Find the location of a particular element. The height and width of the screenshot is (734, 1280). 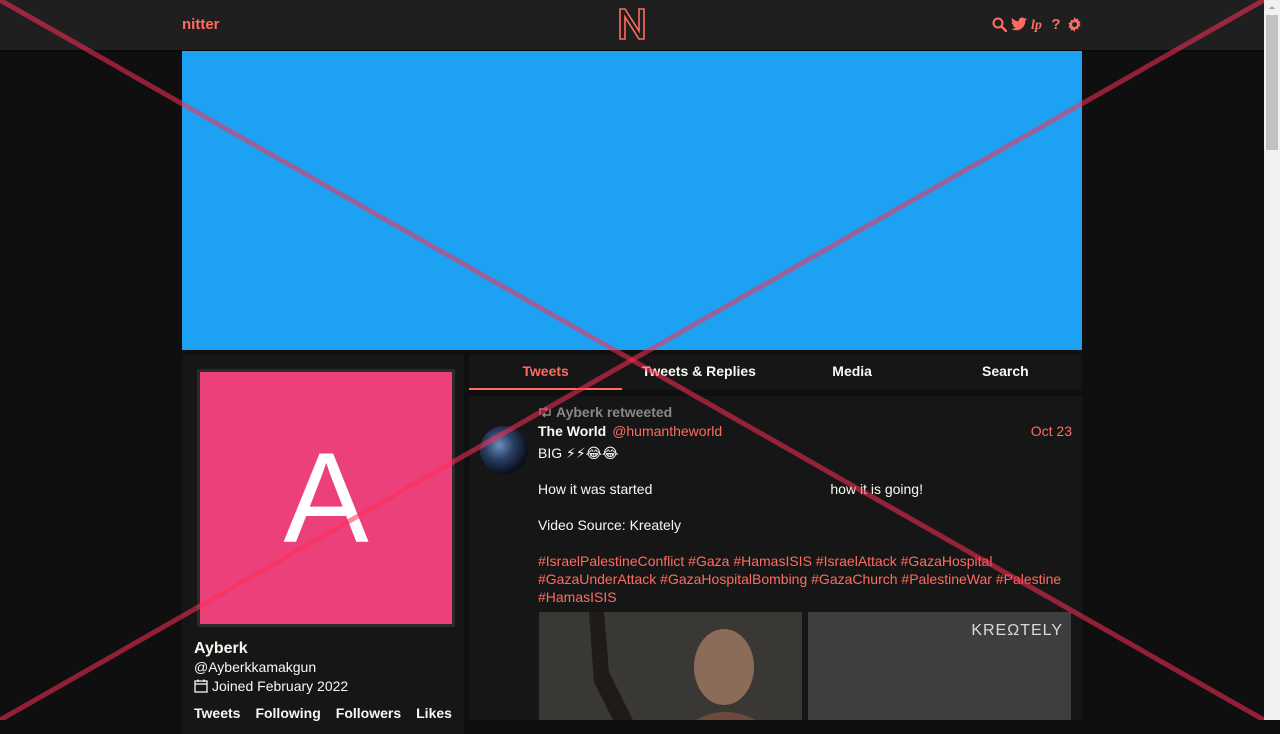

profile-username: @Ayberkkamakgun is located at coordinates (255, 667).